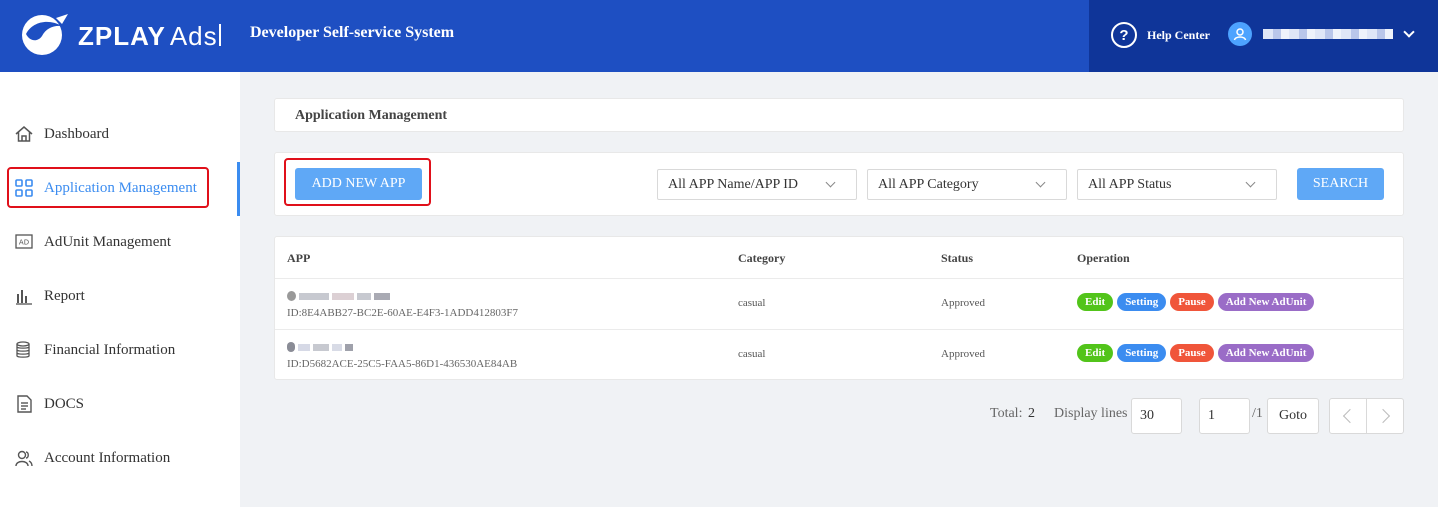 Image resolution: width=1438 pixels, height=507 pixels. Describe the element at coordinates (1328, 34) in the screenshot. I see `username-redacted` at that location.